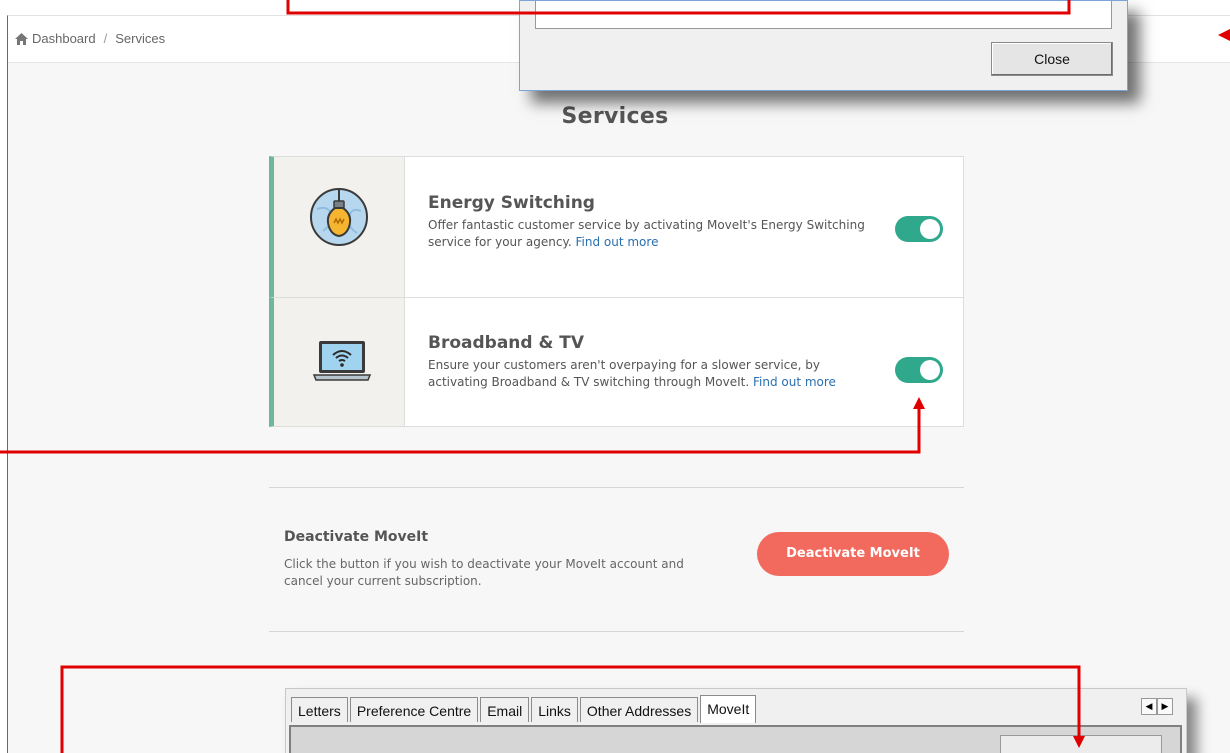 This screenshot has height=753, width=1230. What do you see at coordinates (506, 343) in the screenshot?
I see `service-title: Broadband & TV` at bounding box center [506, 343].